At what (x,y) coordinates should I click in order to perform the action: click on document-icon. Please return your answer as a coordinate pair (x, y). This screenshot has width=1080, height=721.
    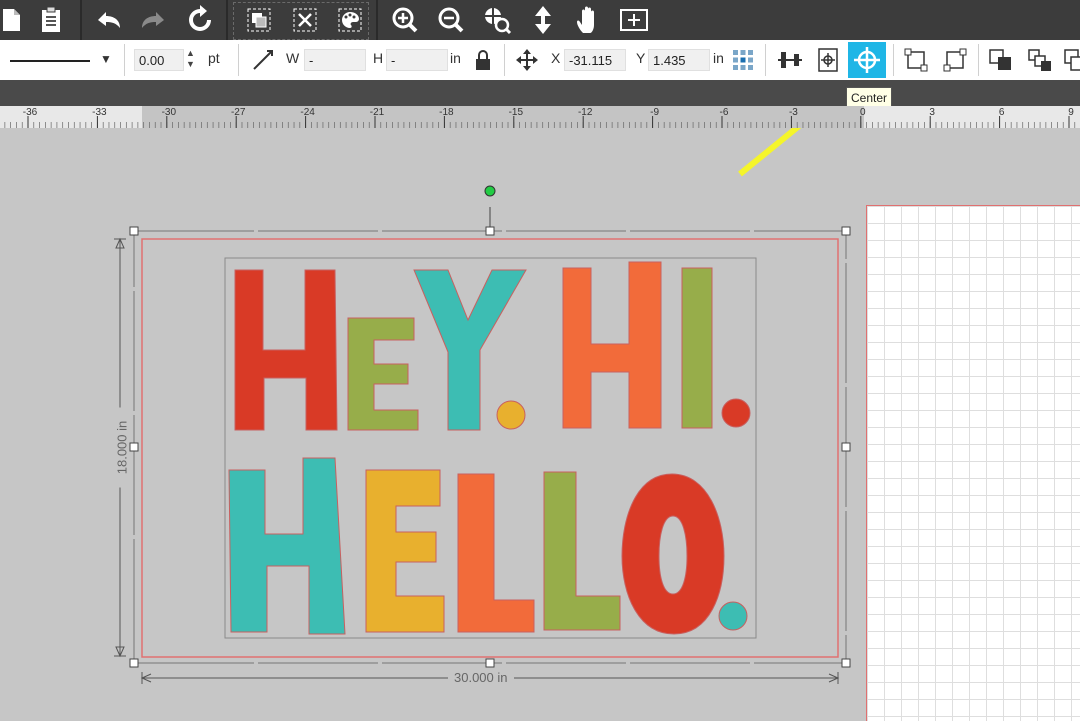
    Looking at the image, I should click on (14, 20).